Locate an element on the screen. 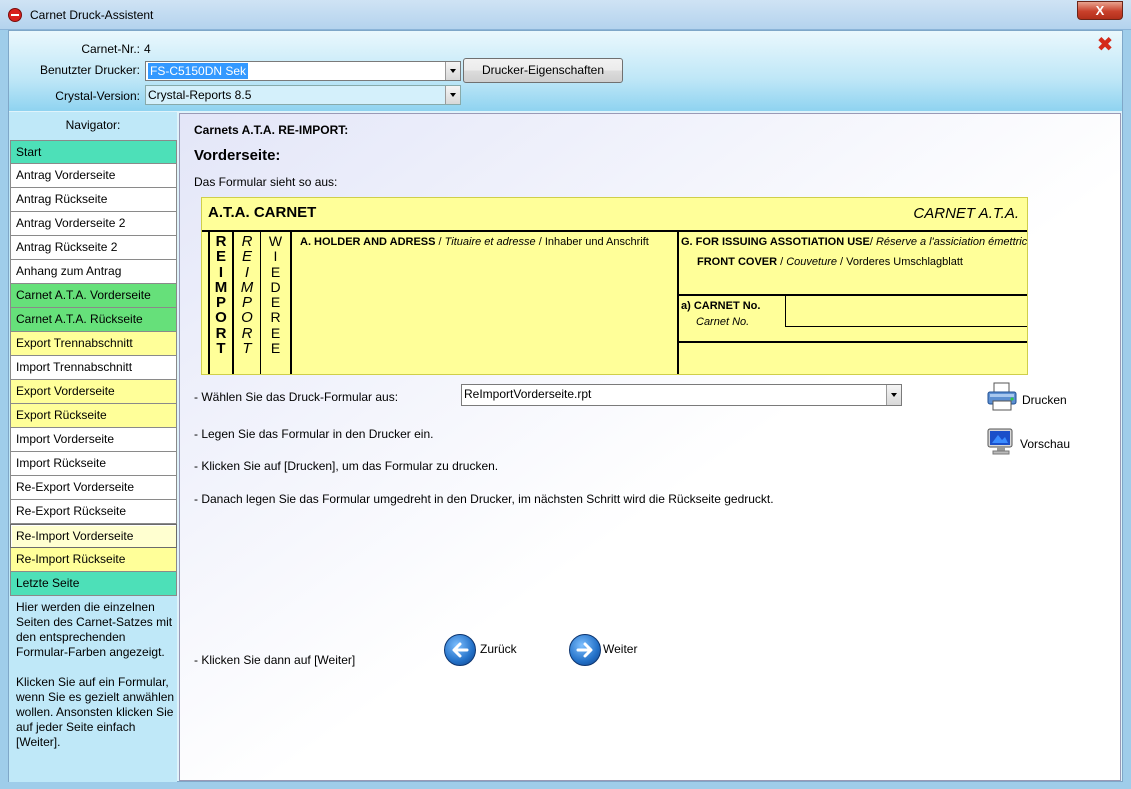 This screenshot has width=1131, height=789. navigator-item: Import Rückseite is located at coordinates (93, 464).